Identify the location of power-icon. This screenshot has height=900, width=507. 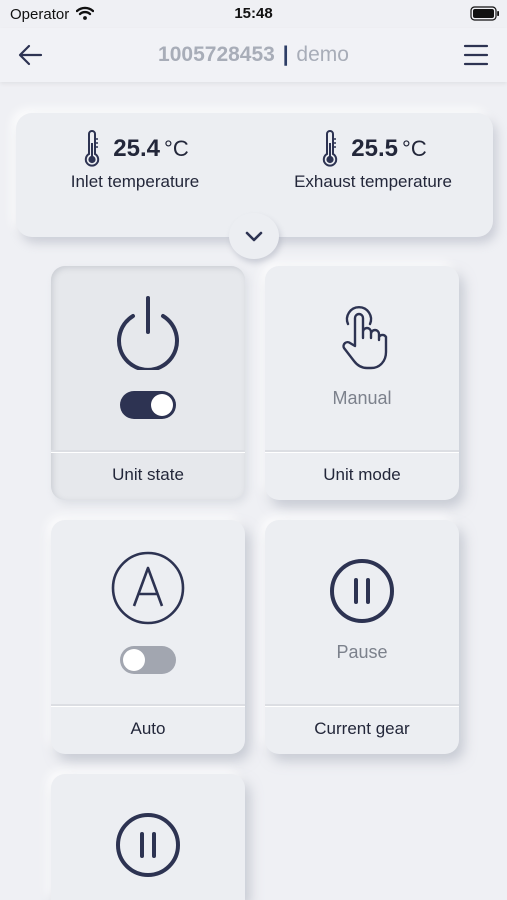
(148, 333).